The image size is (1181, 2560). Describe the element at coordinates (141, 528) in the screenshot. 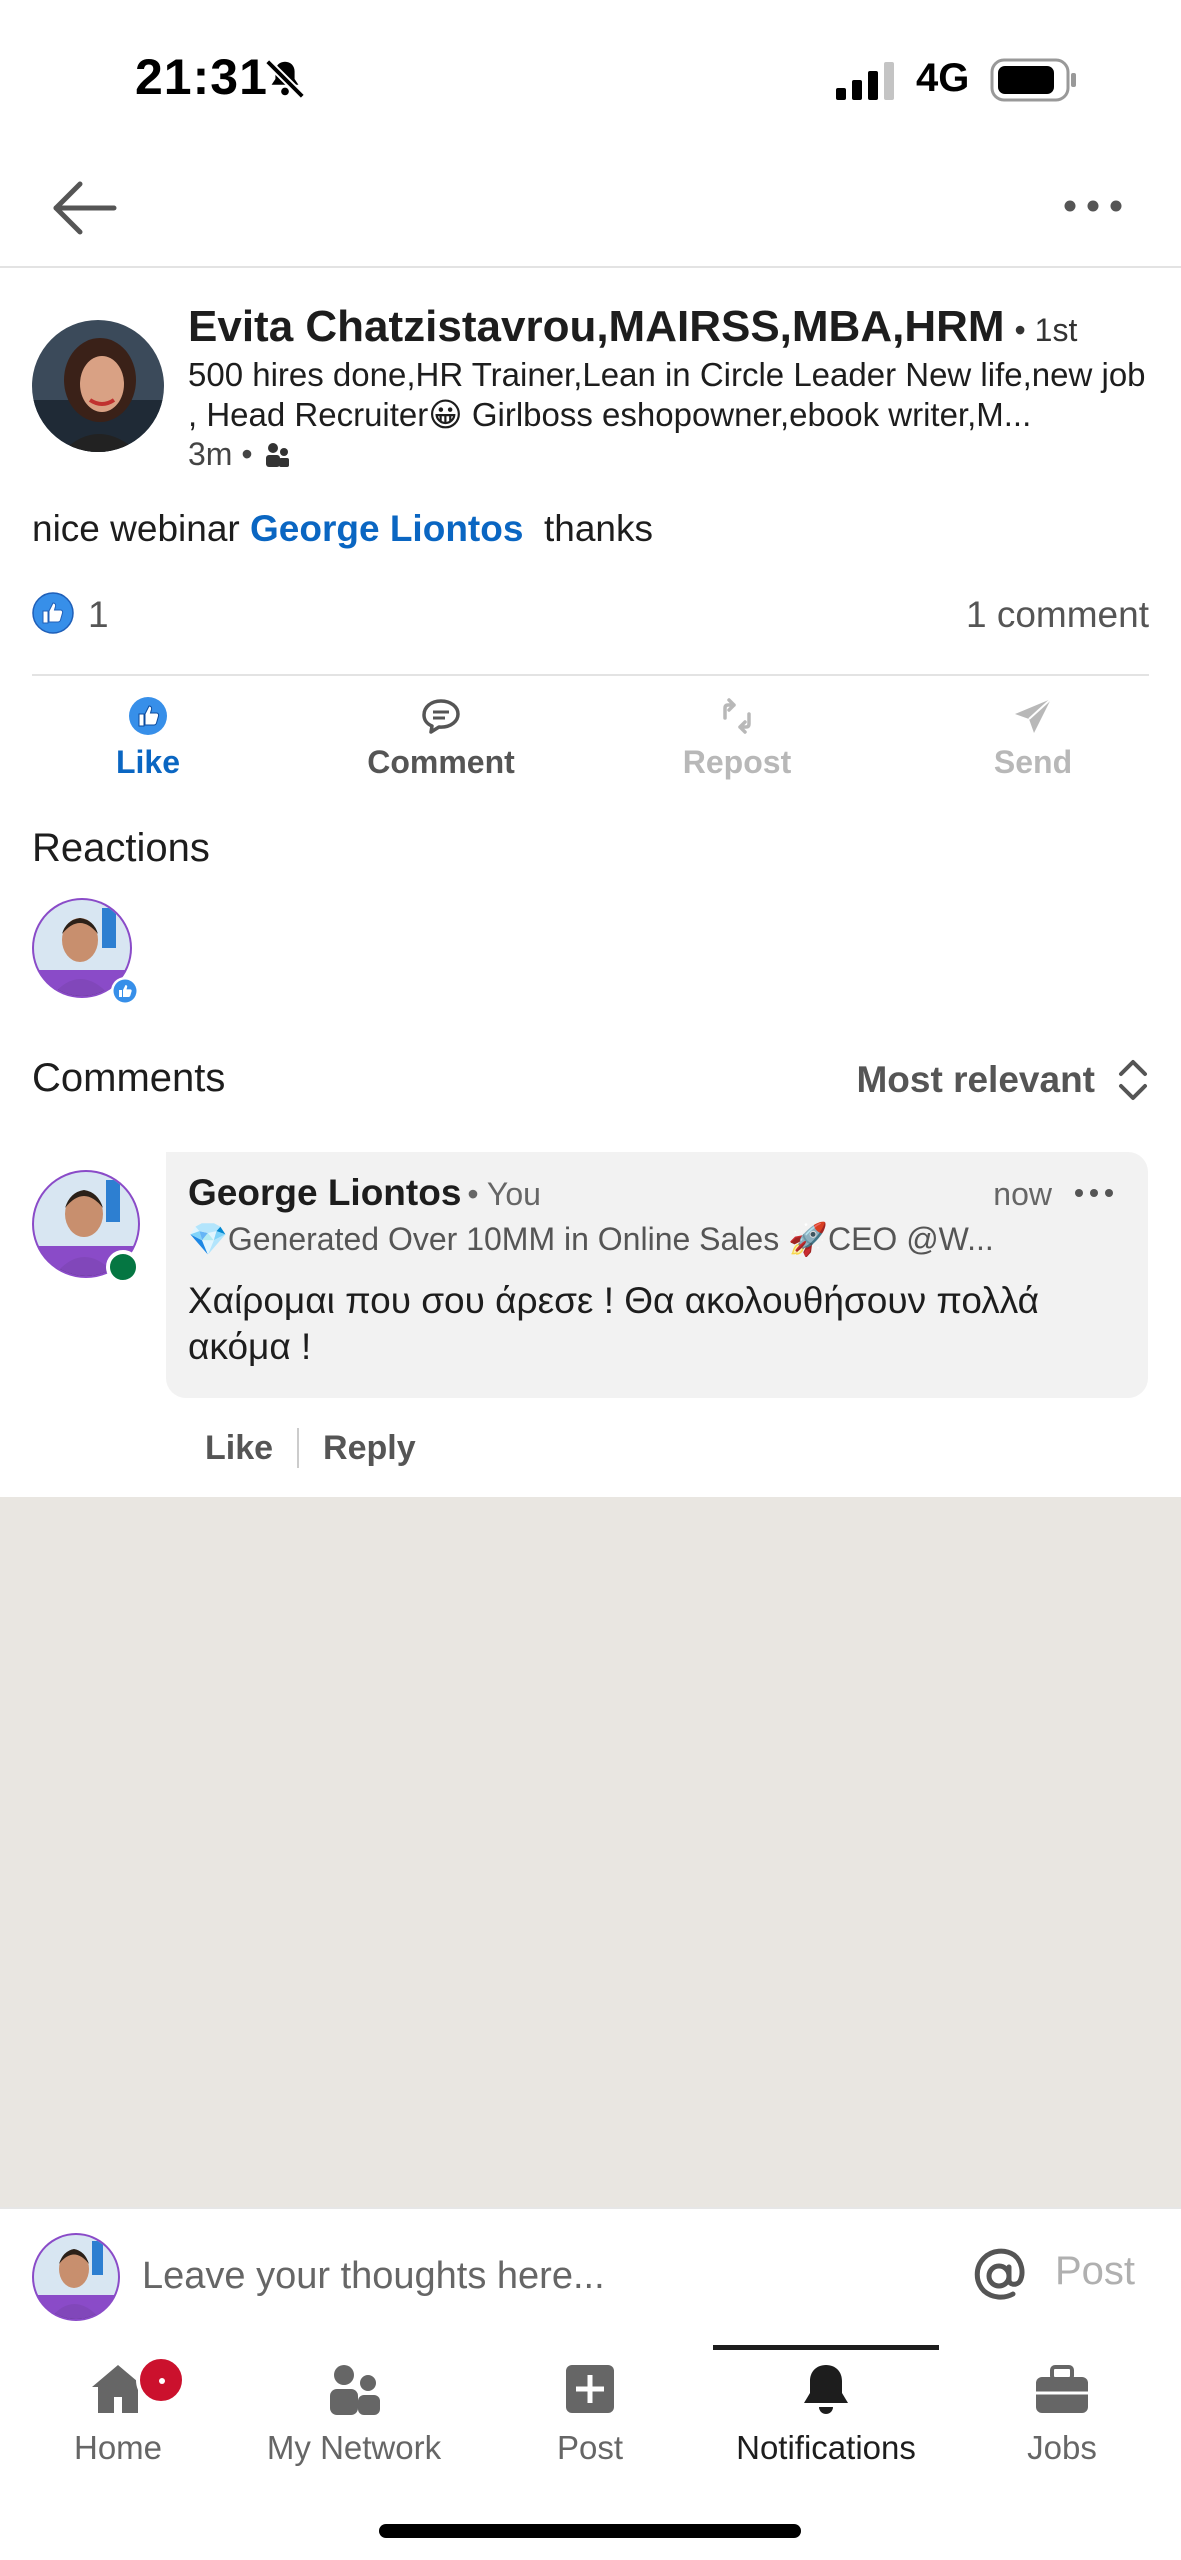

I see `post-text-before: nice webinar` at that location.